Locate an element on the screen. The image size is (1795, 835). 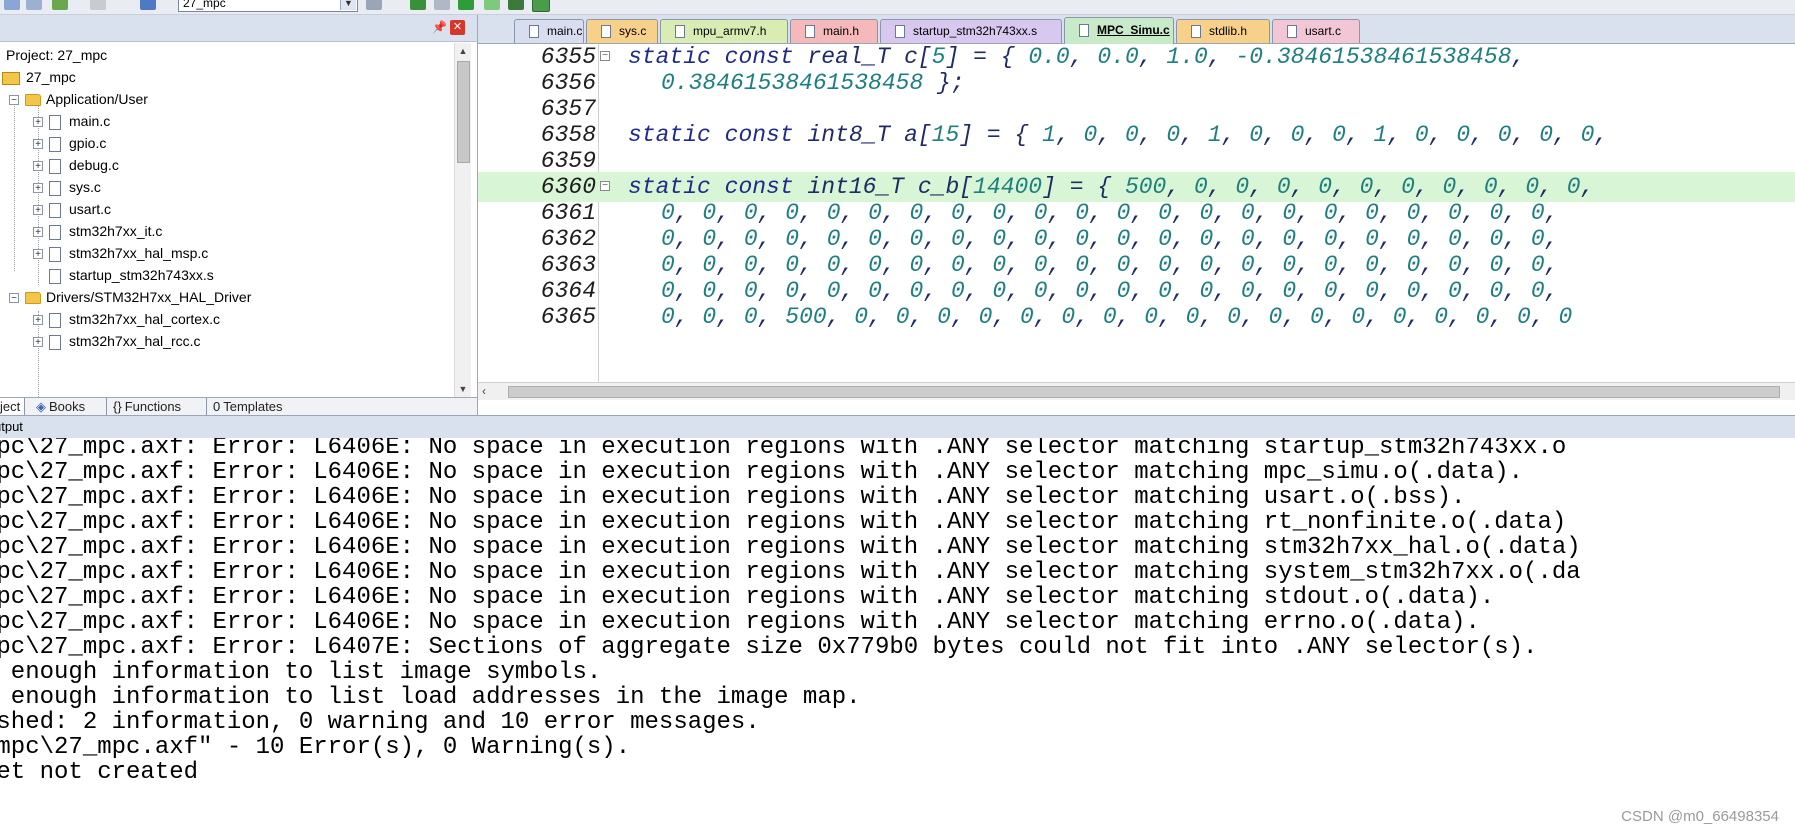
tree-item-file: + stm32h7xx_hal_rcc.c is located at coordinates (117, 341).